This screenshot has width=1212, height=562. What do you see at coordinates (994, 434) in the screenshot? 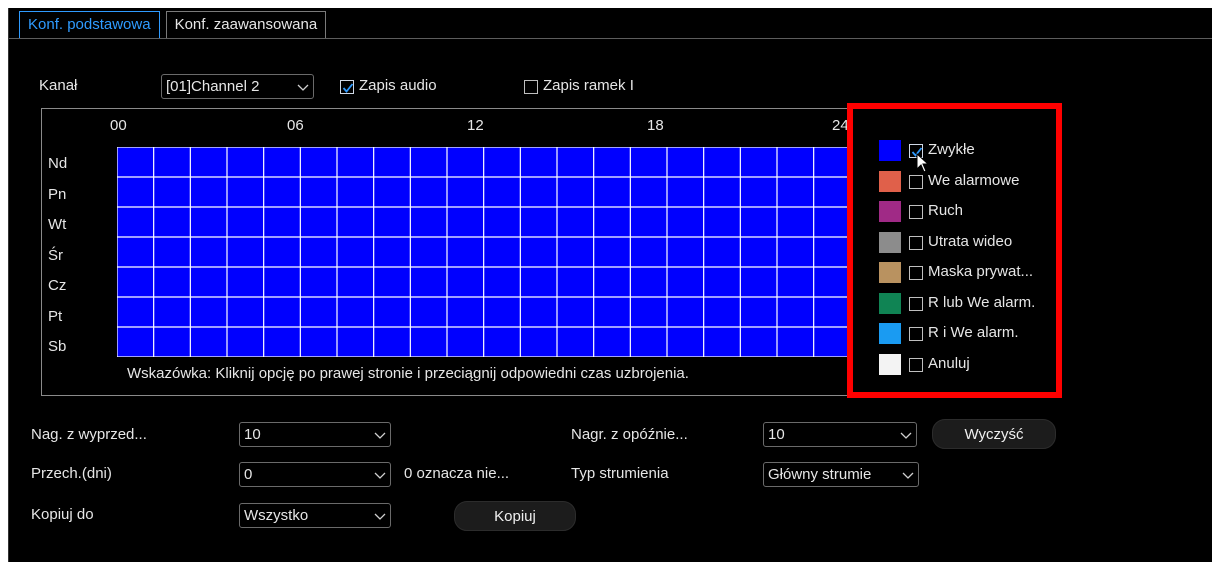
I see `clear-button: Wyczyść` at bounding box center [994, 434].